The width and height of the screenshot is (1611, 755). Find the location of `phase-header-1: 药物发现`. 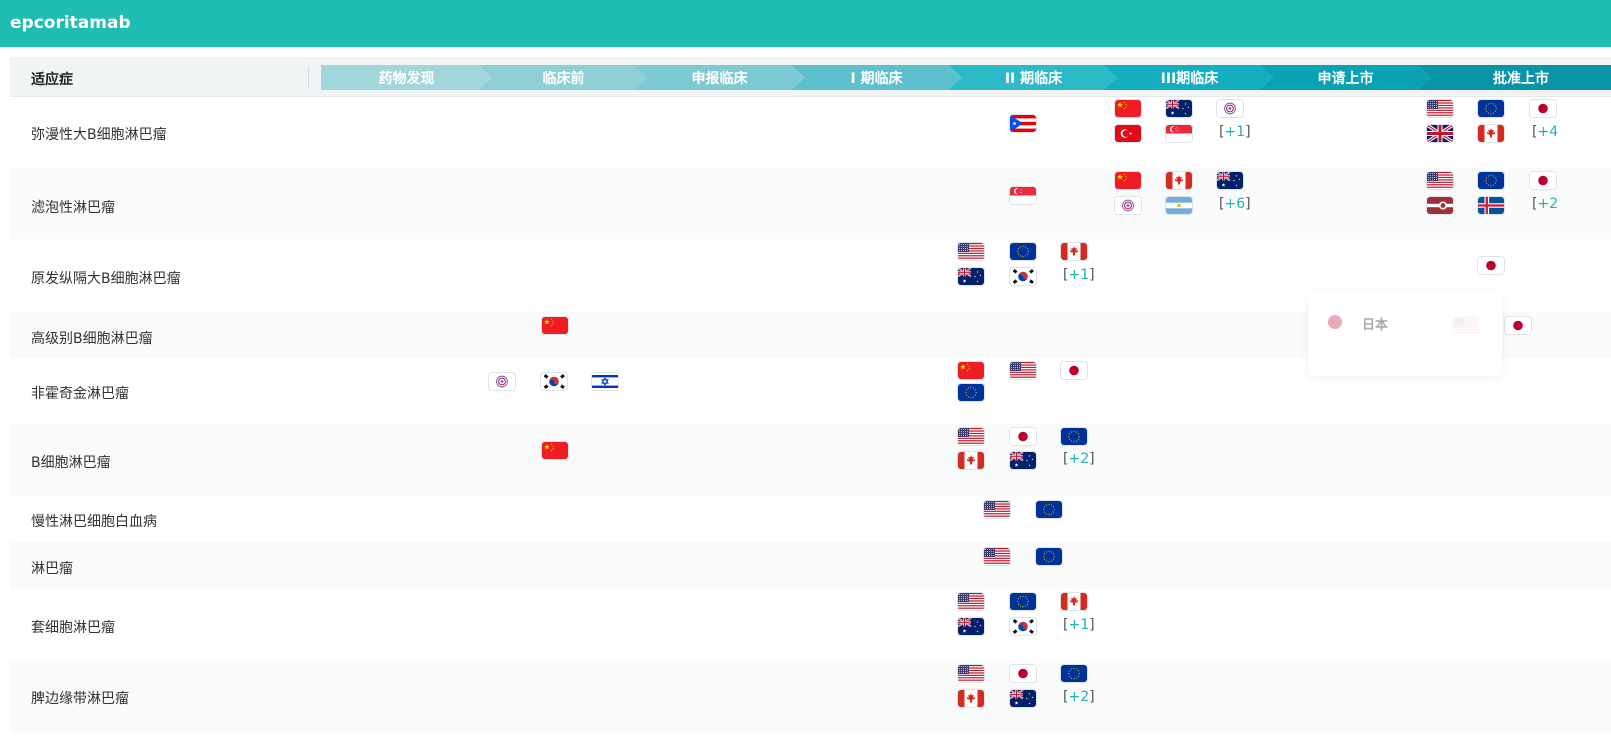

phase-header-1: 药物发现 is located at coordinates (406, 77).